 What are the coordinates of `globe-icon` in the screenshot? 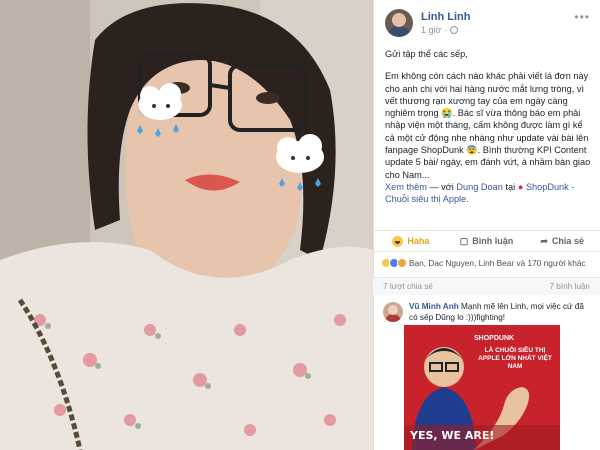 It's located at (454, 30).